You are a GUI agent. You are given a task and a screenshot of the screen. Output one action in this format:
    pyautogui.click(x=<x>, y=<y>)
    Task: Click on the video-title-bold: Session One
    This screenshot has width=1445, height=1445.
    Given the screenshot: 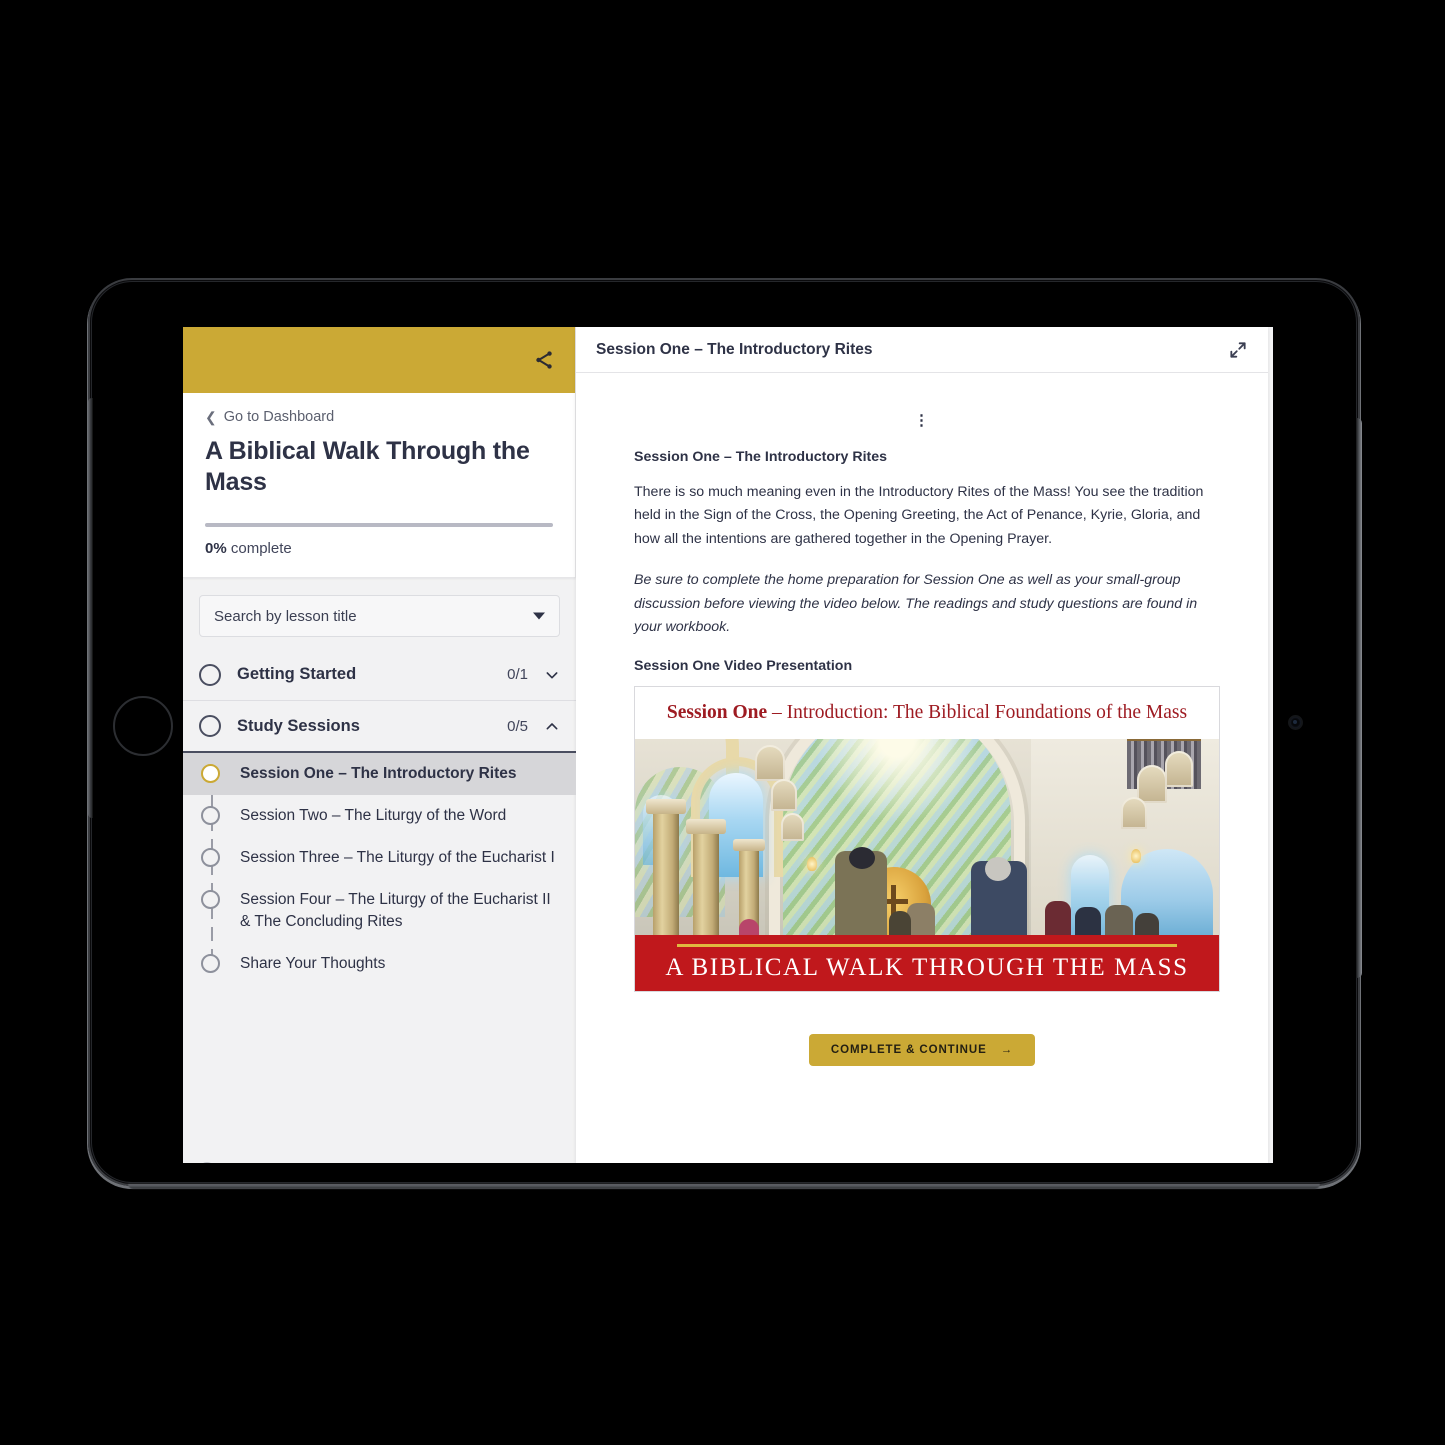 What is the action you would take?
    pyautogui.click(x=717, y=712)
    